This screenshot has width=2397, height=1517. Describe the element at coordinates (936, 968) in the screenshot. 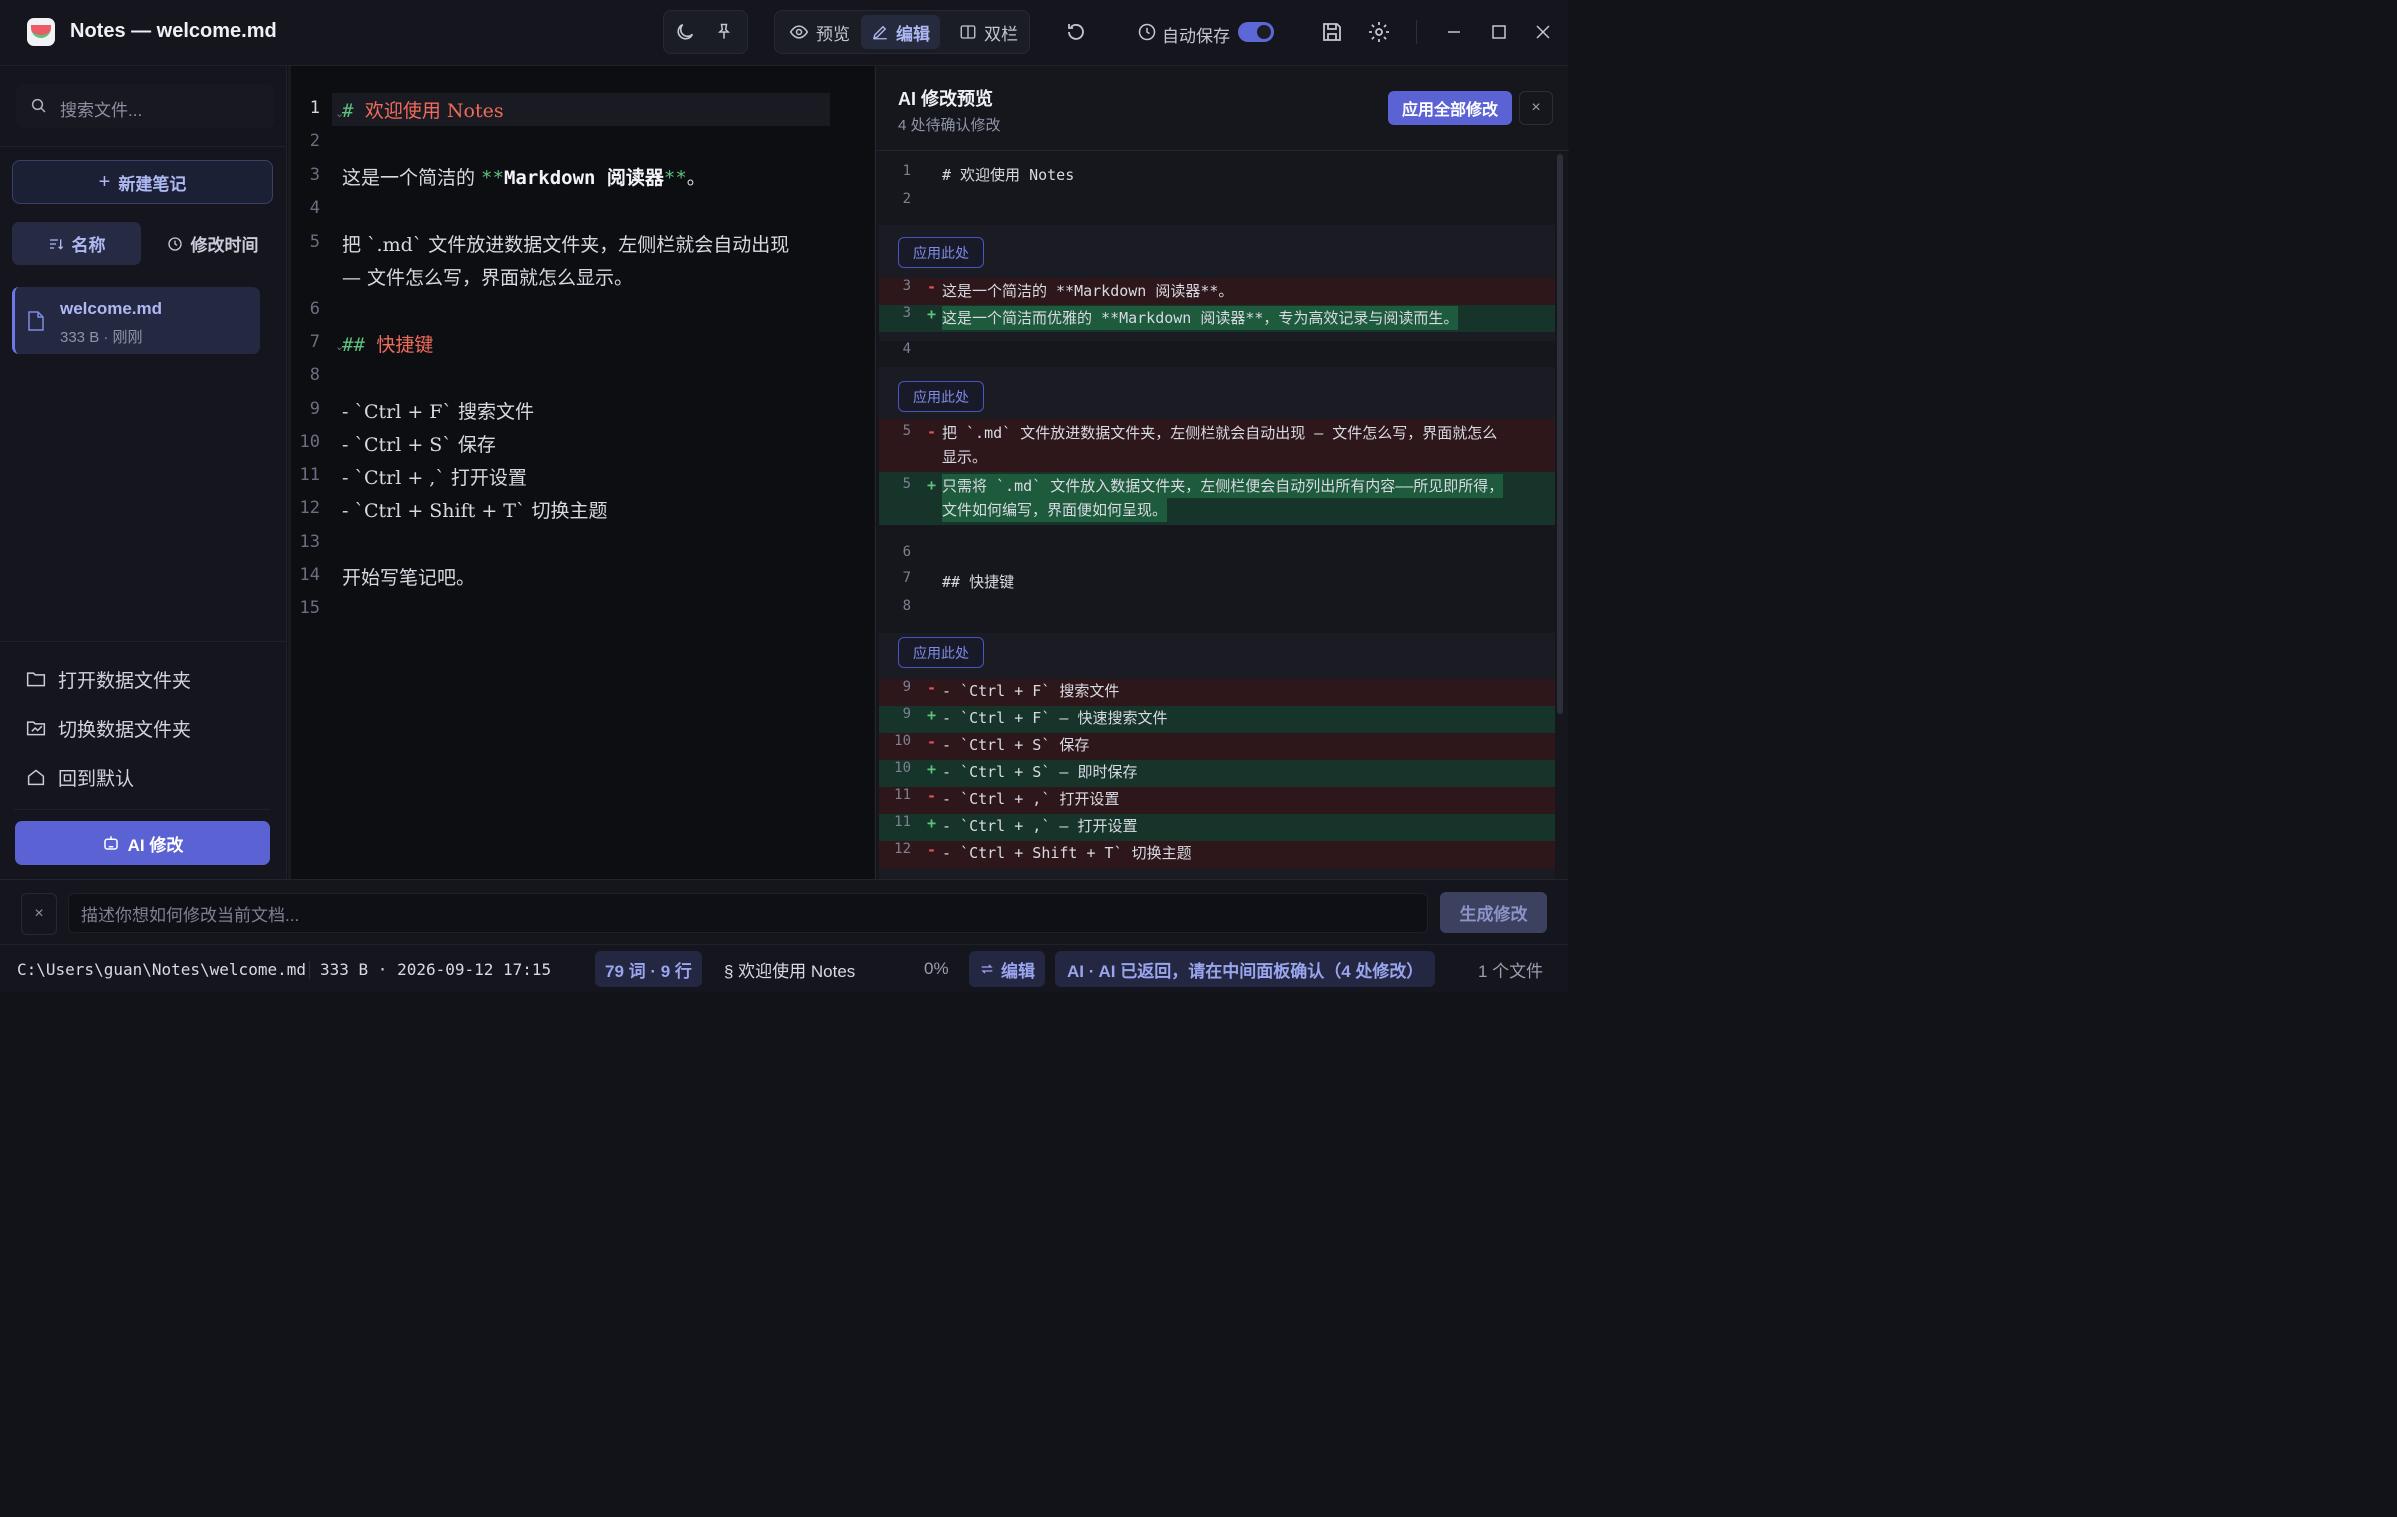

I see `status-scroll-percent: 0%` at that location.